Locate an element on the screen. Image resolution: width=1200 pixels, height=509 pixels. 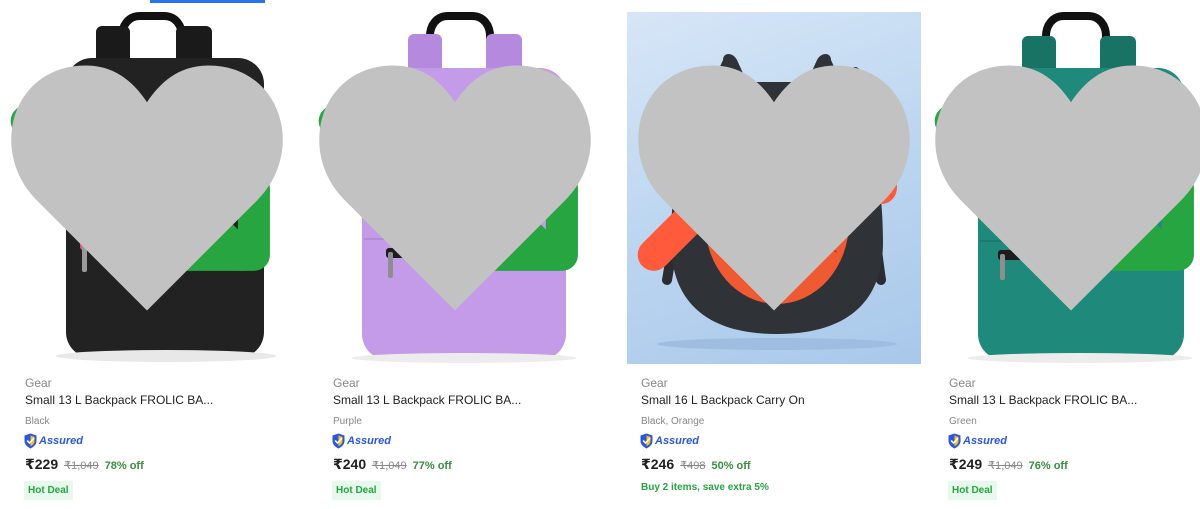
discount-percent: 78% off is located at coordinates (124, 466).